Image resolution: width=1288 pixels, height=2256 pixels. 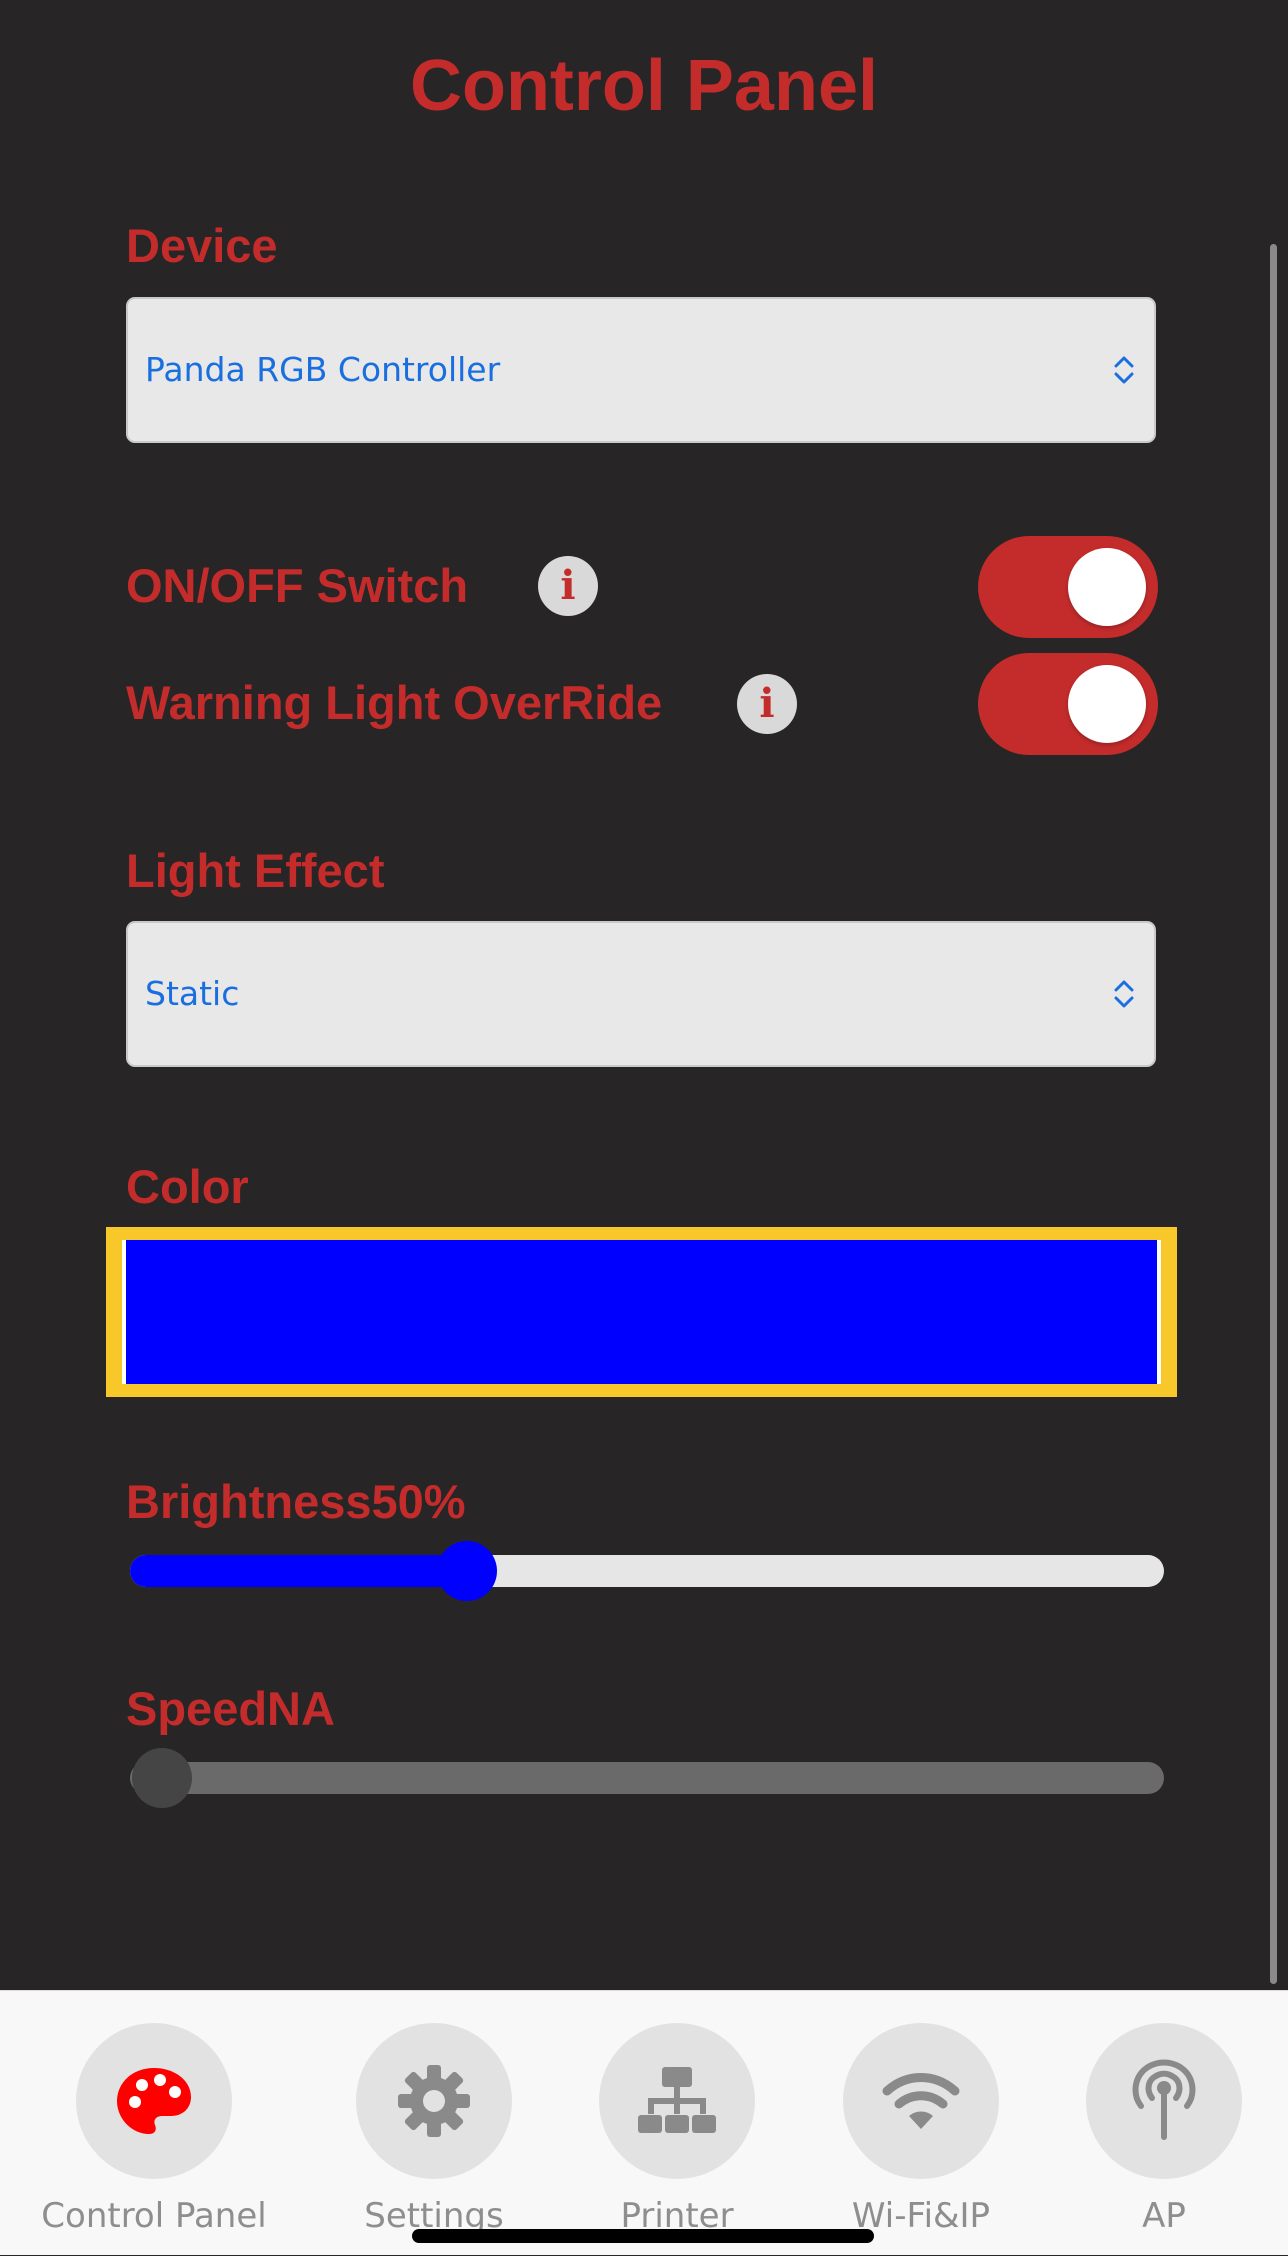 I want to click on wifi-icon, so click(x=921, y=2101).